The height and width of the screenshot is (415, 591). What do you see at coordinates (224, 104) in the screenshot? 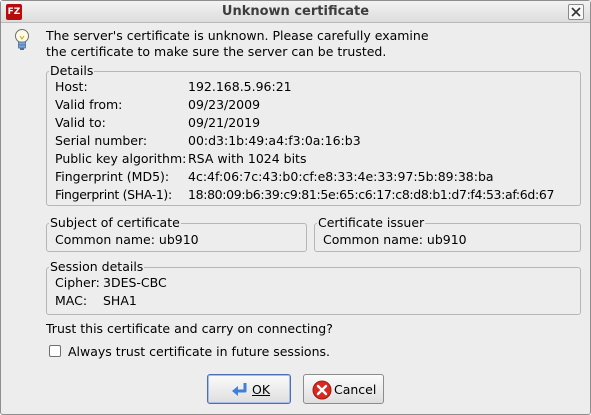
I see `detail-value: 09/23/2009` at bounding box center [224, 104].